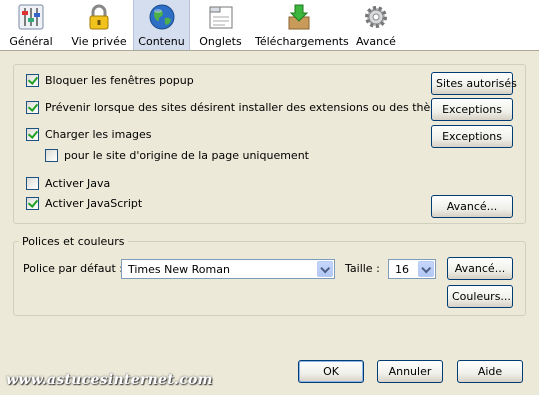  I want to click on tab-content: Contenu, so click(161, 25).